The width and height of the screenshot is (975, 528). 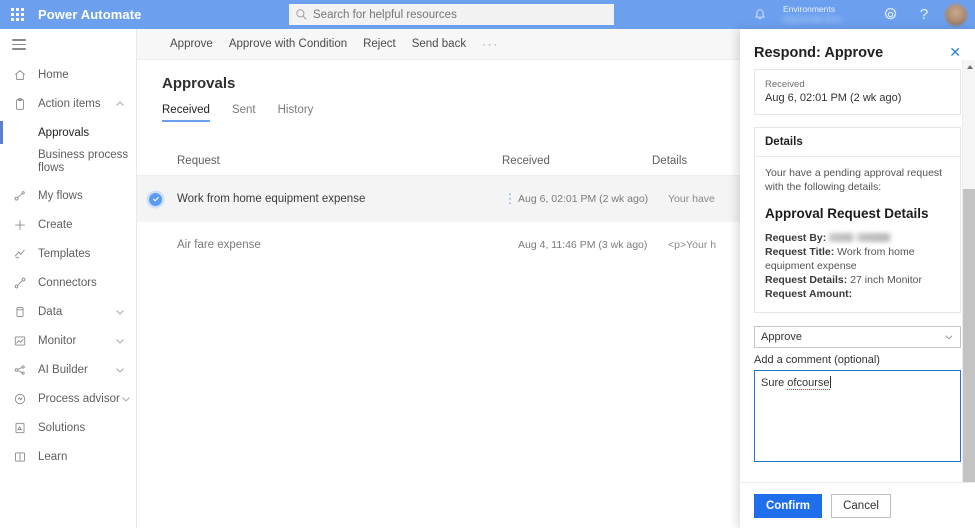 What do you see at coordinates (68, 340) in the screenshot?
I see `sidebar-item-monitor: Monitor` at bounding box center [68, 340].